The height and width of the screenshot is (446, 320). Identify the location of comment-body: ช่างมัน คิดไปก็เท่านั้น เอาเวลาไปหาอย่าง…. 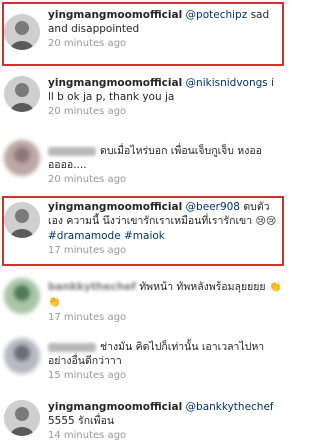
(165, 360).